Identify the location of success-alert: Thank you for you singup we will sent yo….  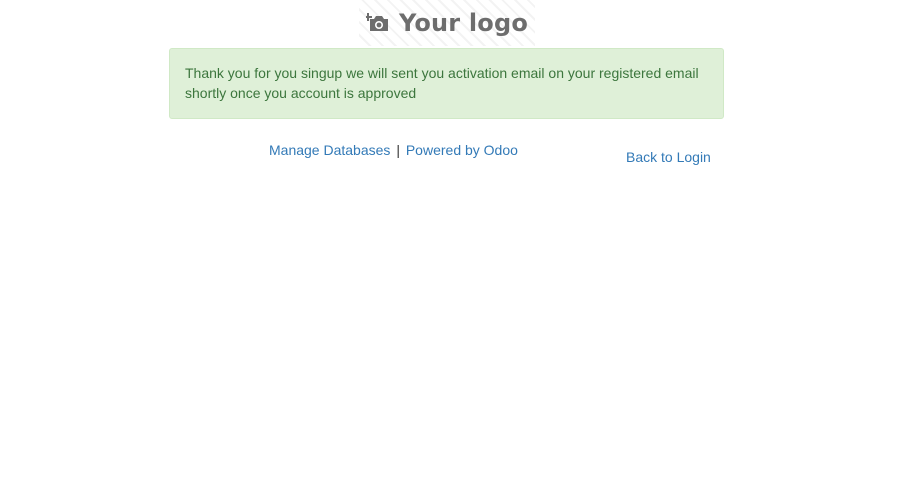
(446, 83).